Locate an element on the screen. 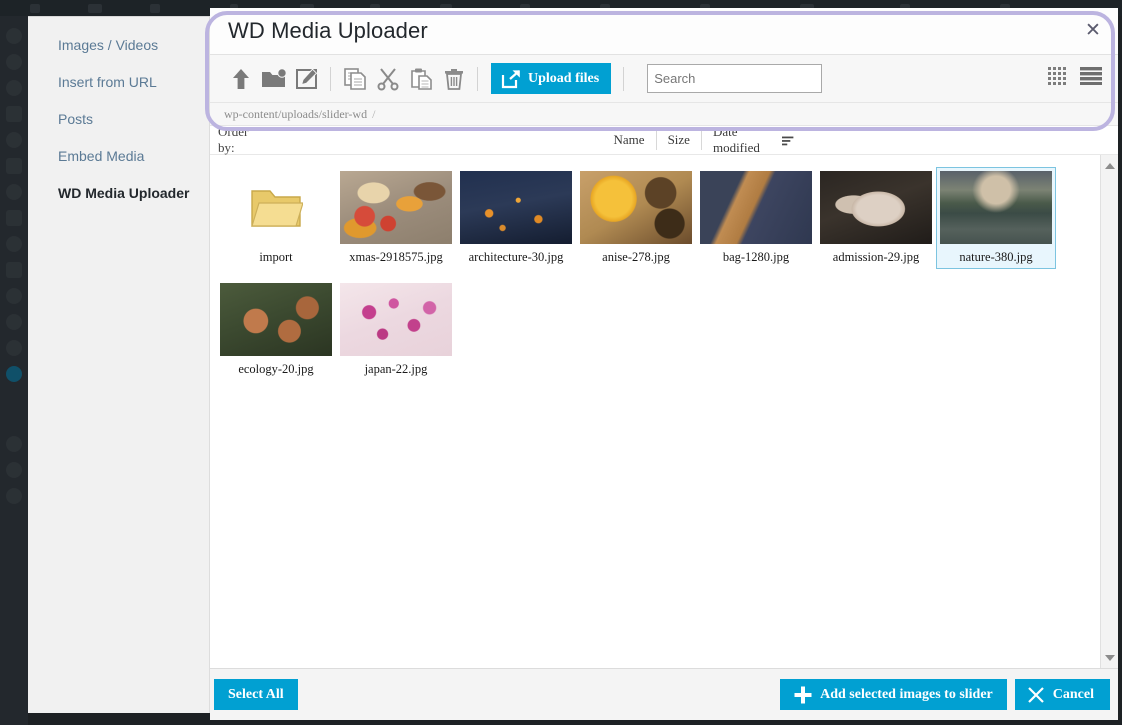 The image size is (1122, 725). rail-collapse-icon is located at coordinates (14, 470).